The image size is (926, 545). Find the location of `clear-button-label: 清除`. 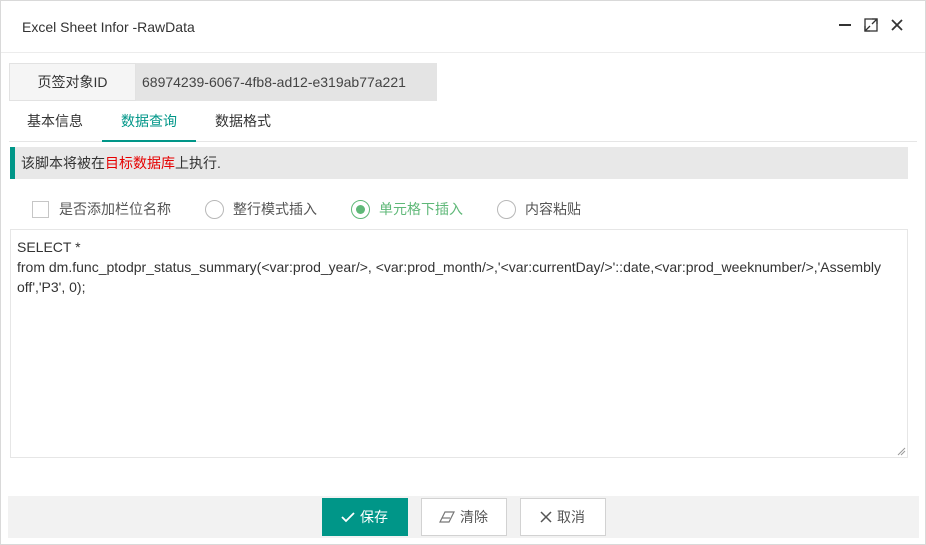

clear-button-label: 清除 is located at coordinates (474, 517).